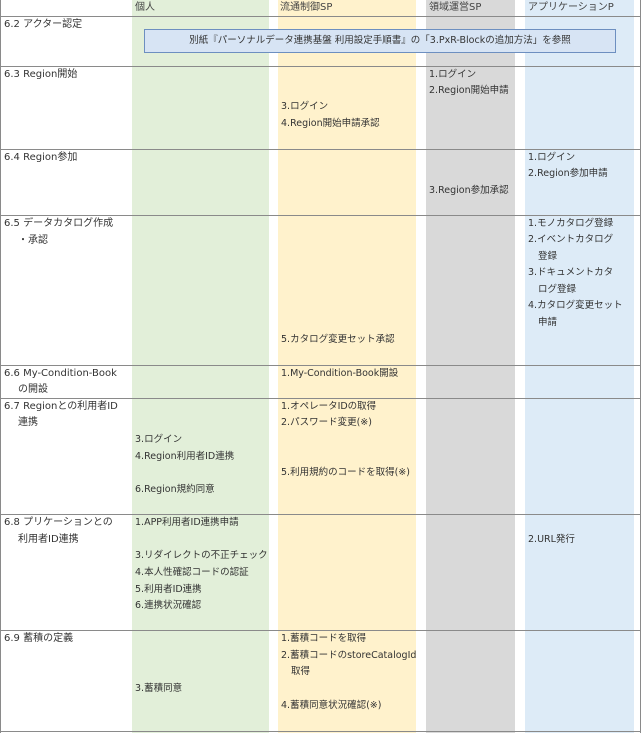 This screenshot has height=733, width=642. What do you see at coordinates (201, 555) in the screenshot?
I see `step-text: 3.リダイレクトの不正チェック` at bounding box center [201, 555].